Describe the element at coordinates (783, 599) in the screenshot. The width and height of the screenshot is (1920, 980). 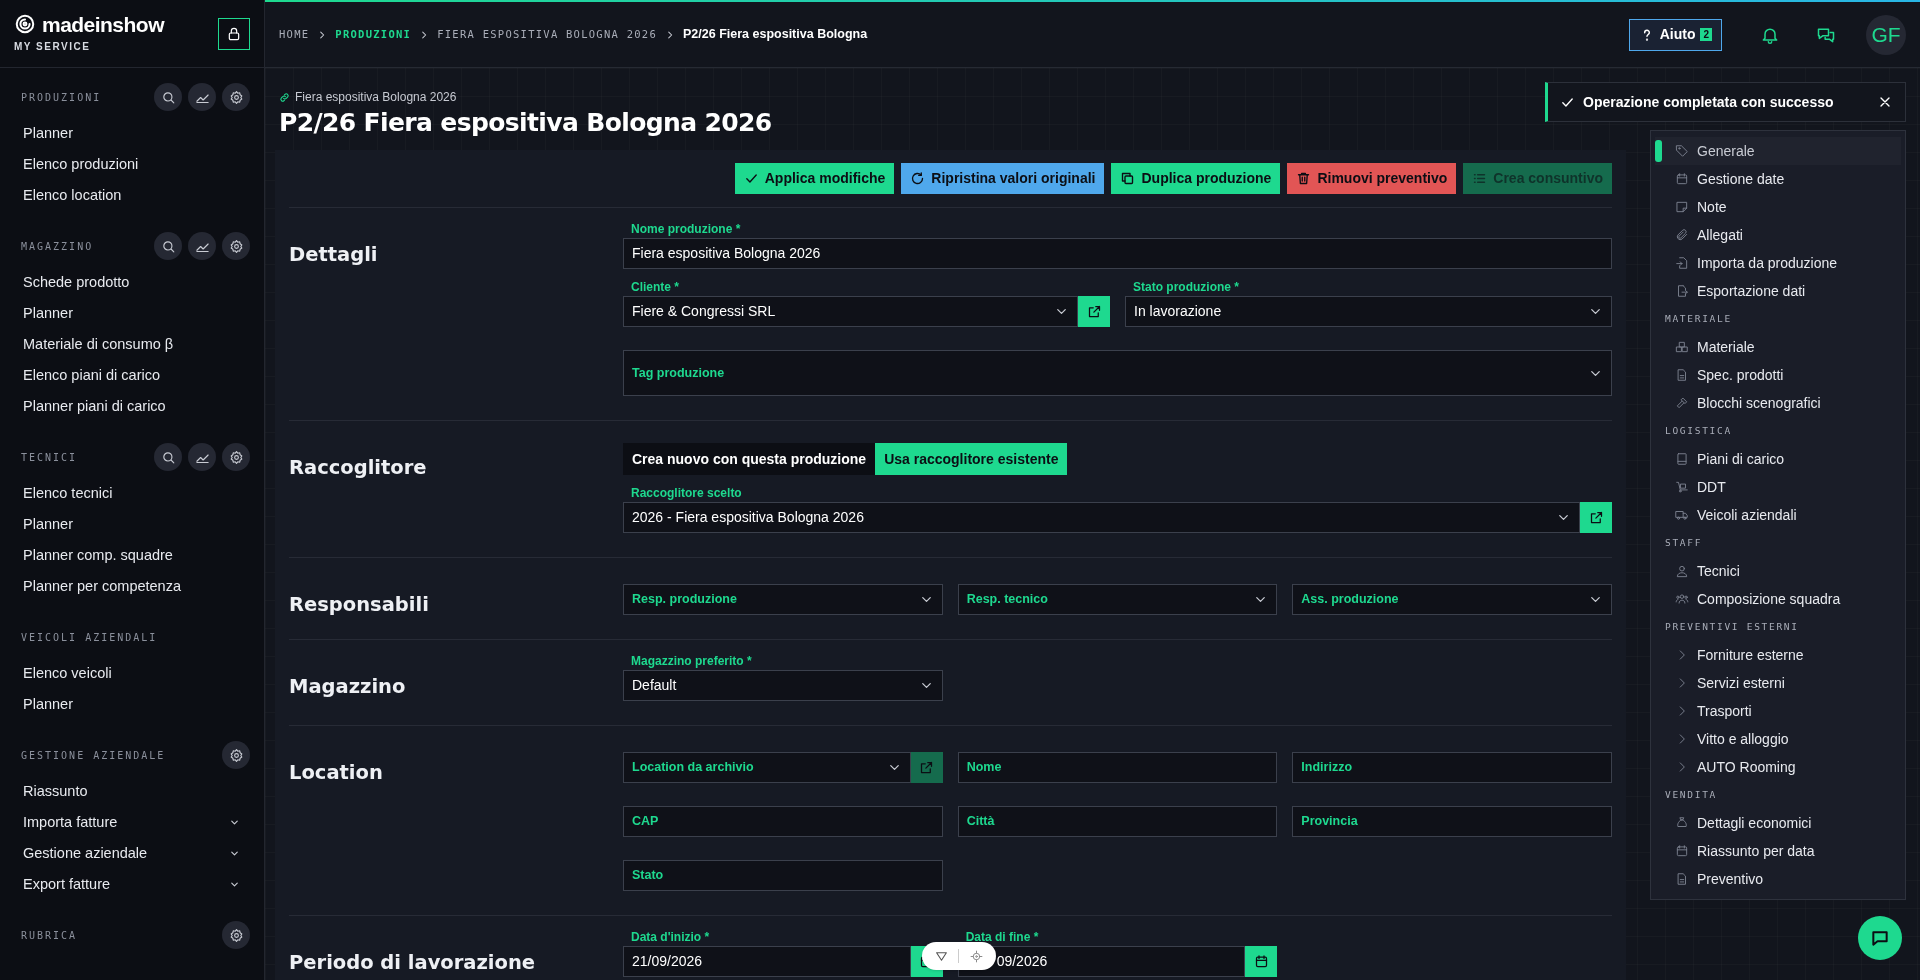
I see `select-field: Resp. produzione` at that location.